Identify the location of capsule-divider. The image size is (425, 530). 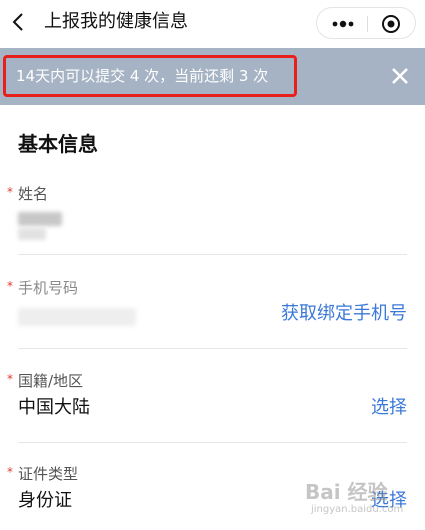
(367, 24).